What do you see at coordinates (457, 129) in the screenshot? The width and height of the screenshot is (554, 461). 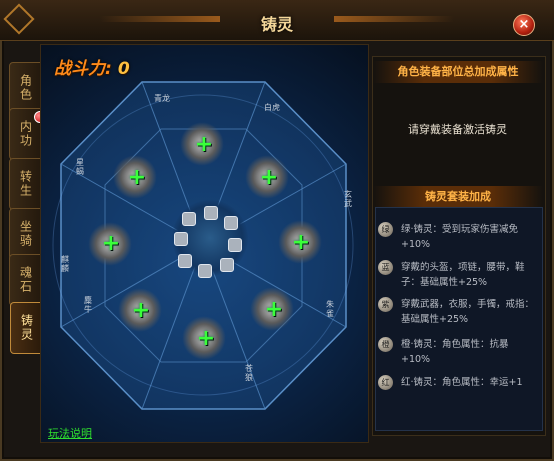 I see `activation-hint: 请穿戴装备激活铸灵` at bounding box center [457, 129].